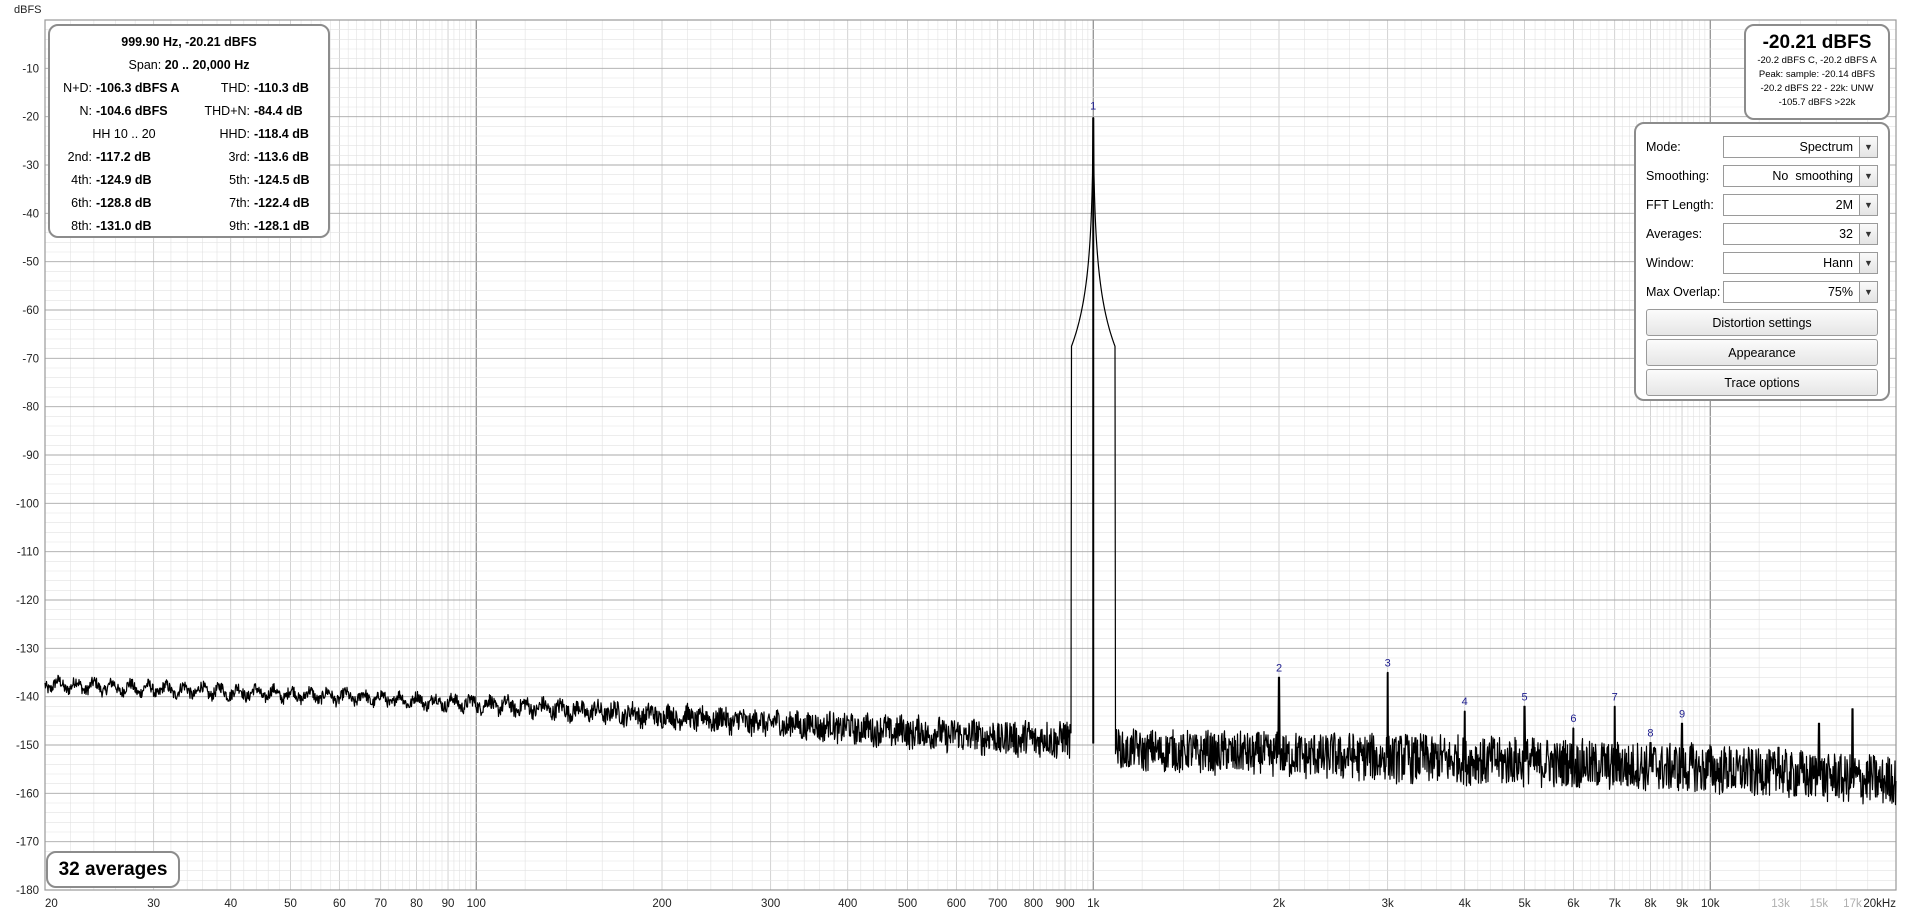 Image resolution: width=1916 pixels, height=917 pixels. Describe the element at coordinates (27, 601) in the screenshot. I see `y-tick-label: -120` at that location.